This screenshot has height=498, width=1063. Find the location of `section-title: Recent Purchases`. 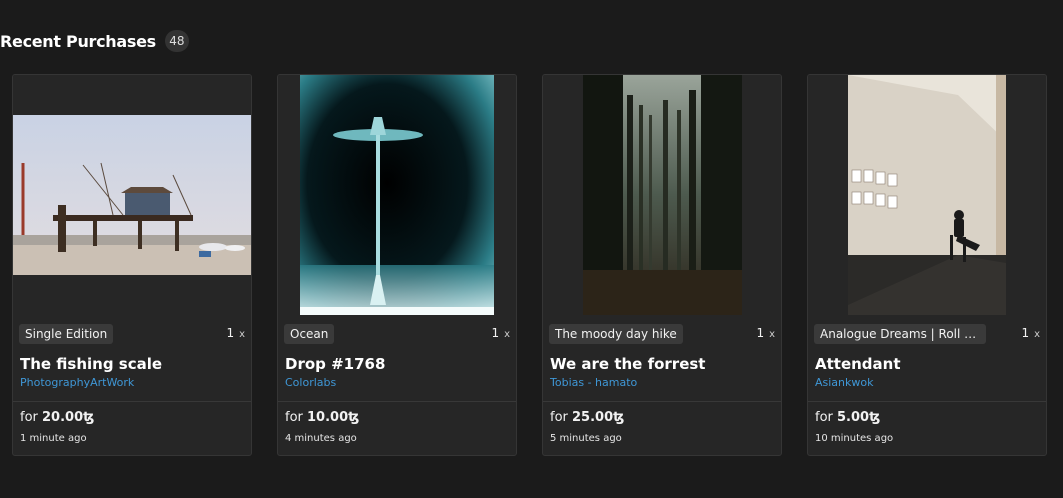

section-title: Recent Purchases is located at coordinates (78, 41).